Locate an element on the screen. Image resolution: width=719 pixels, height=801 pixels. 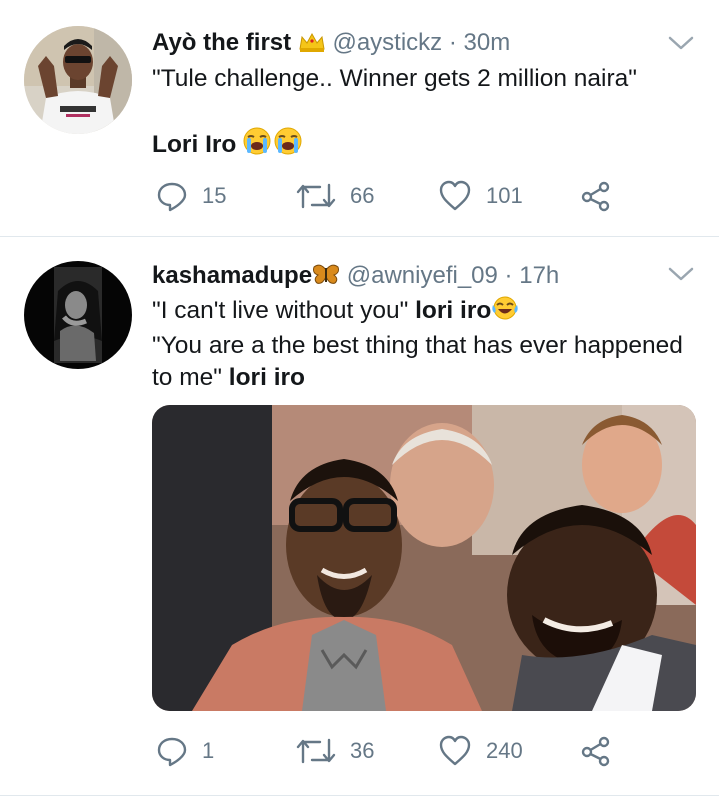
reply-count: 15 is located at coordinates (214, 195).